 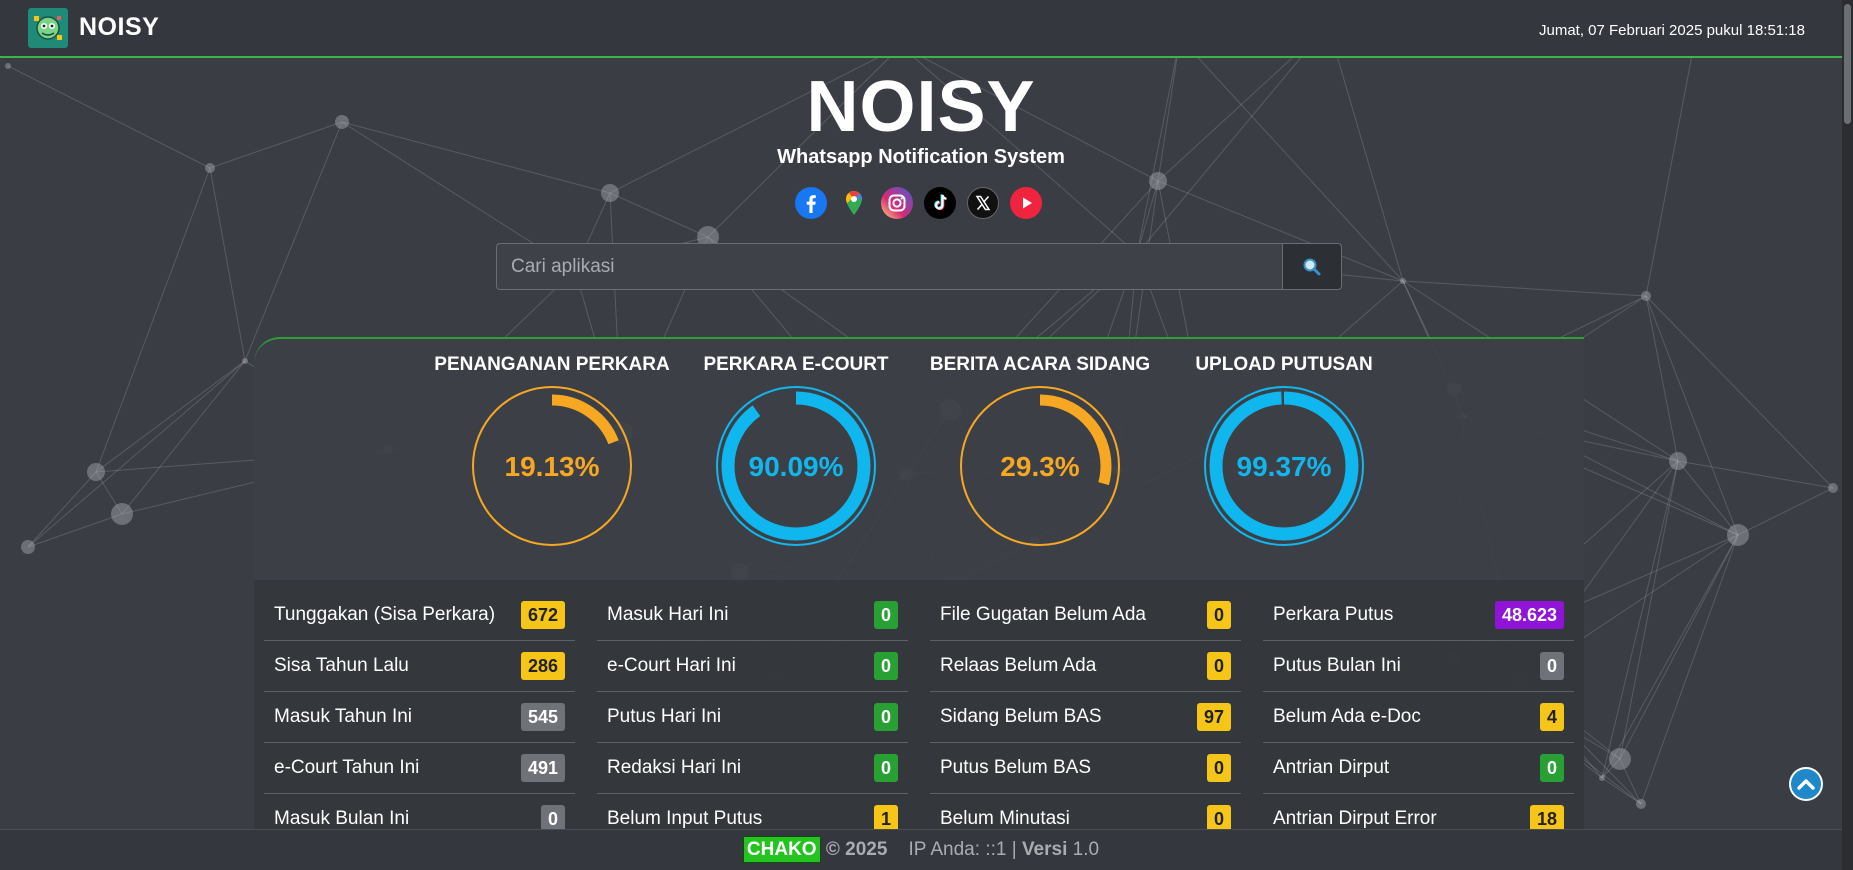 I want to click on google-maps-icon, so click(x=854, y=203).